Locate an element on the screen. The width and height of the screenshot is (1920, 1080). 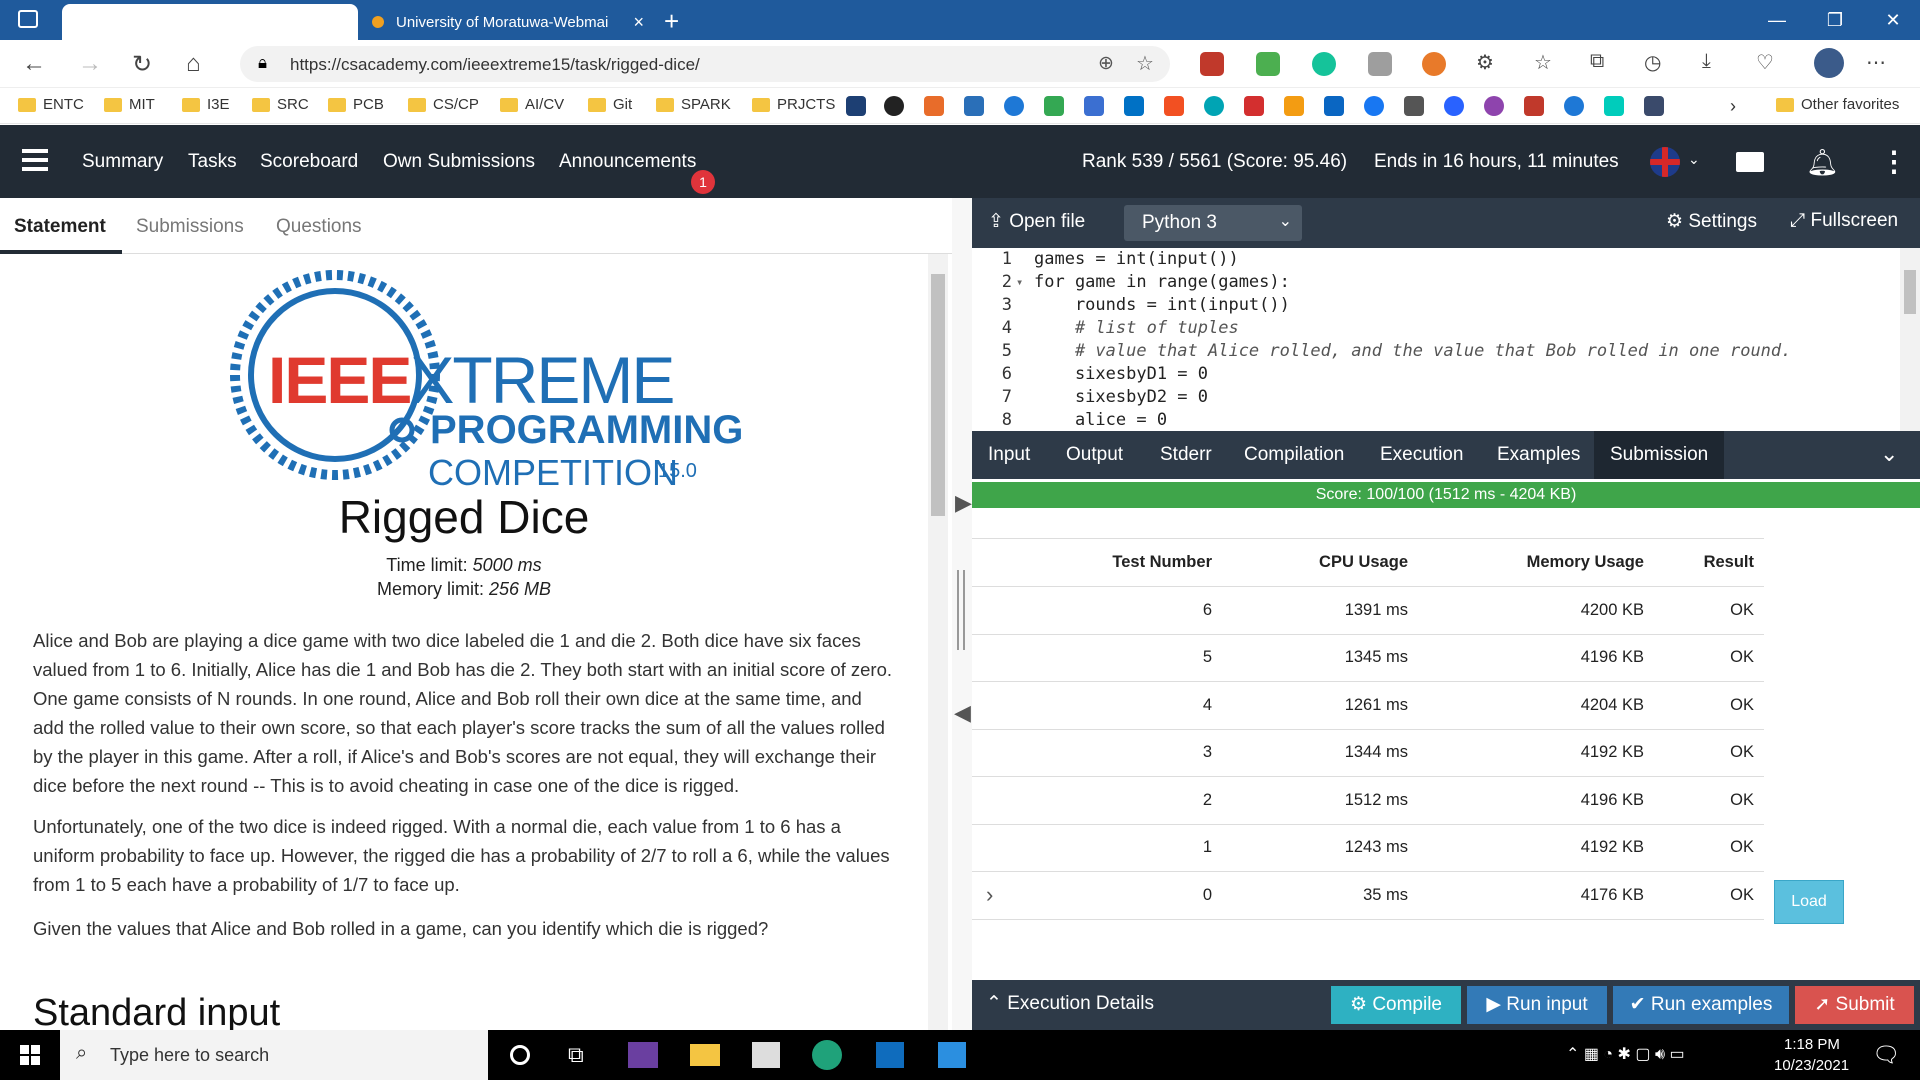
minimize-icon: — is located at coordinates (1777, 20).